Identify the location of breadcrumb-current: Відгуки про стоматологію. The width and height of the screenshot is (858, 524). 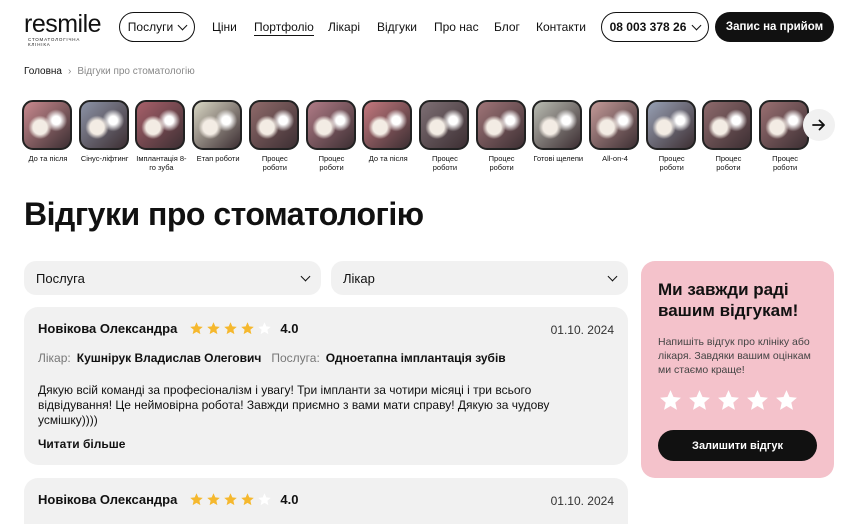
(136, 71).